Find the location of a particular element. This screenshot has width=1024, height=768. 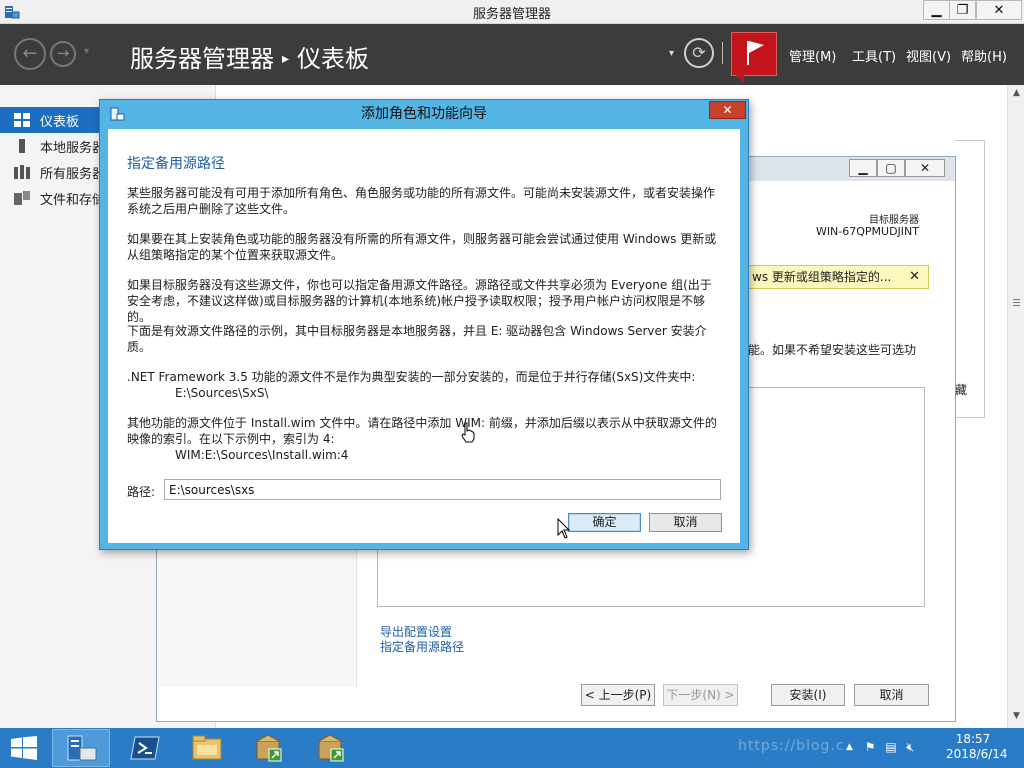

alternate-source-link: 指定备用源路径 is located at coordinates (422, 646).